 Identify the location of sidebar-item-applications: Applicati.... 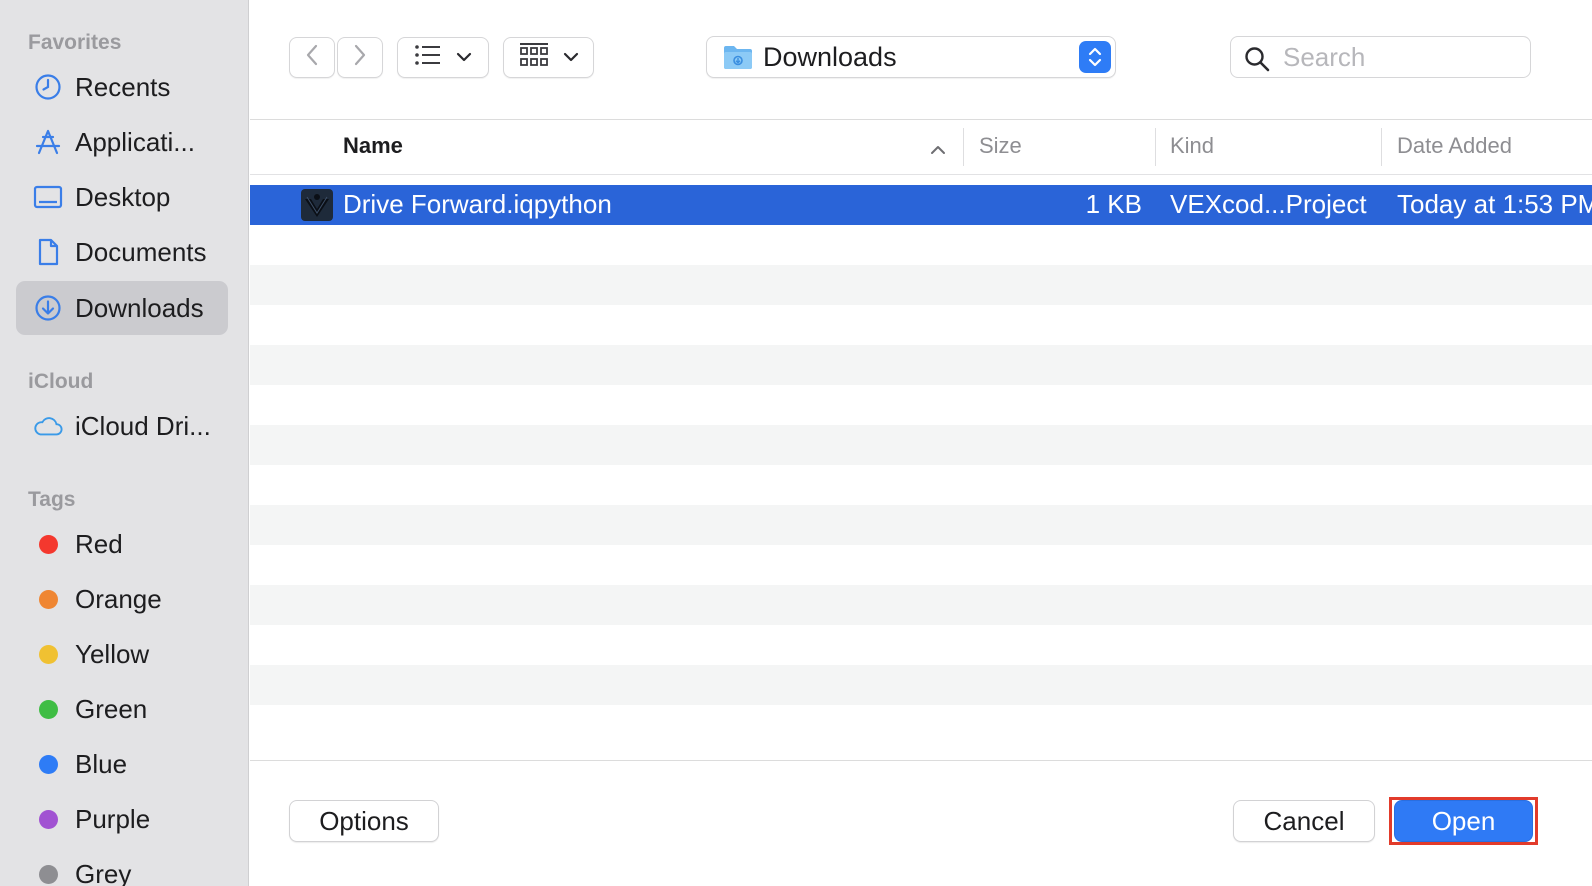
(122, 142).